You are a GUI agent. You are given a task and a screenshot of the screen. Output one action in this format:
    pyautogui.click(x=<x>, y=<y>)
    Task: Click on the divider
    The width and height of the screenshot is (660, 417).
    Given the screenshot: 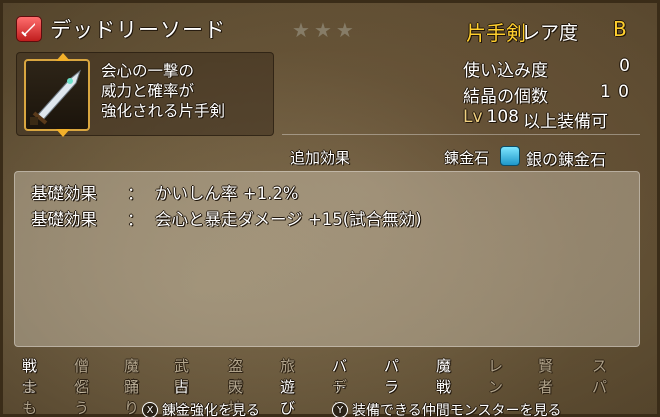 What is the action you would take?
    pyautogui.click(x=461, y=134)
    